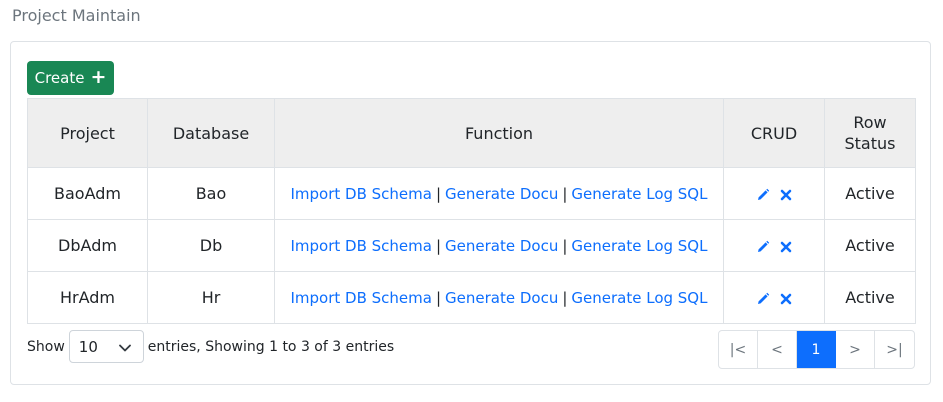 The height and width of the screenshot is (402, 943). What do you see at coordinates (271, 346) in the screenshot?
I see `entries-info: entries, Showing 1 to 3 of 3 entries` at bounding box center [271, 346].